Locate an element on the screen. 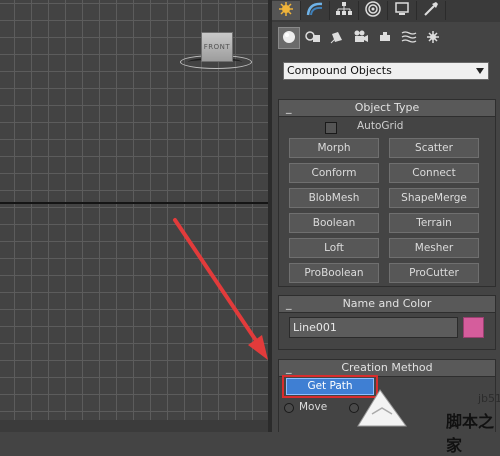  loft-button: Loft is located at coordinates (334, 248).